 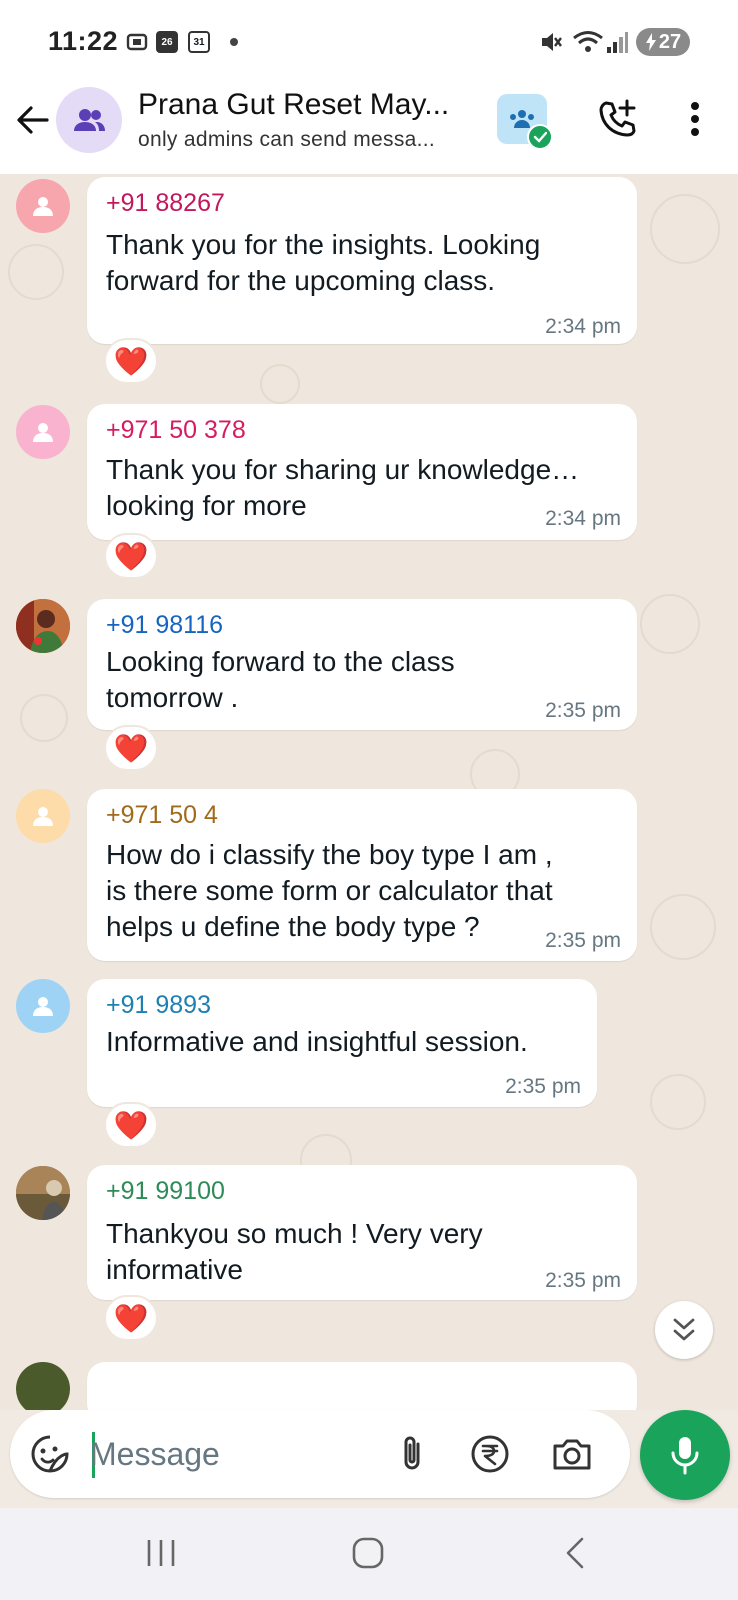 I want to click on status-time: 11:22, so click(x=83, y=41).